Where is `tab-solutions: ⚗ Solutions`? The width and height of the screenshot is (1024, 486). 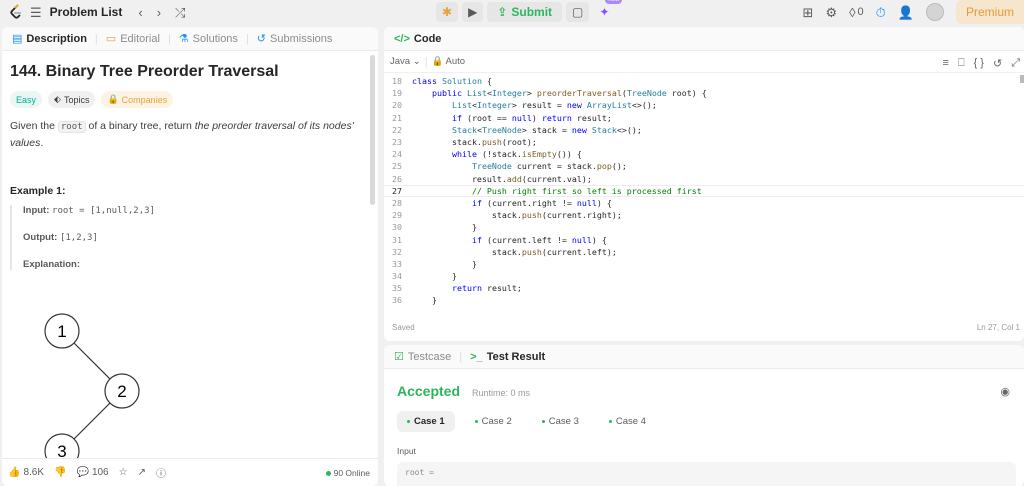
tab-solutions: ⚗ Solutions is located at coordinates (208, 39).